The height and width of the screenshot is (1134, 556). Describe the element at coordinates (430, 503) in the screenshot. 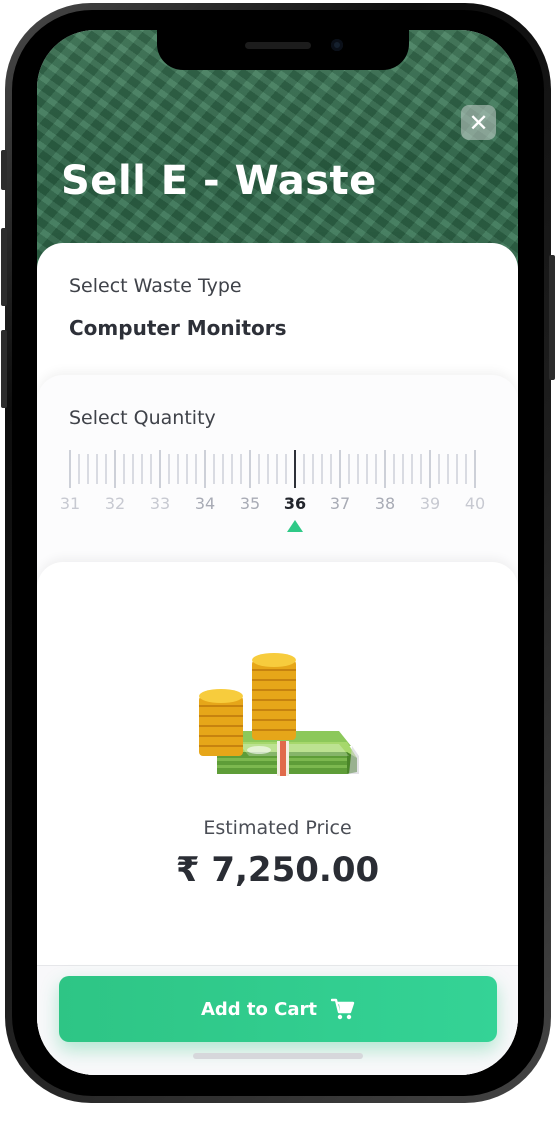

I see `ruler-value: 39` at that location.